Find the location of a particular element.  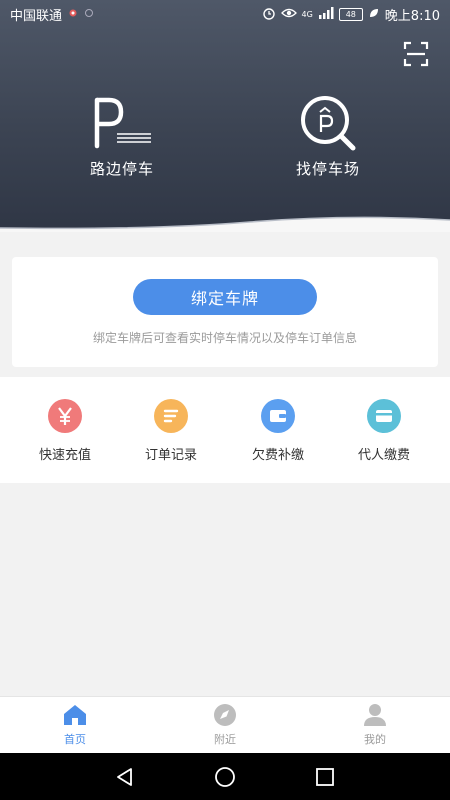

home-system-button is located at coordinates (225, 777).